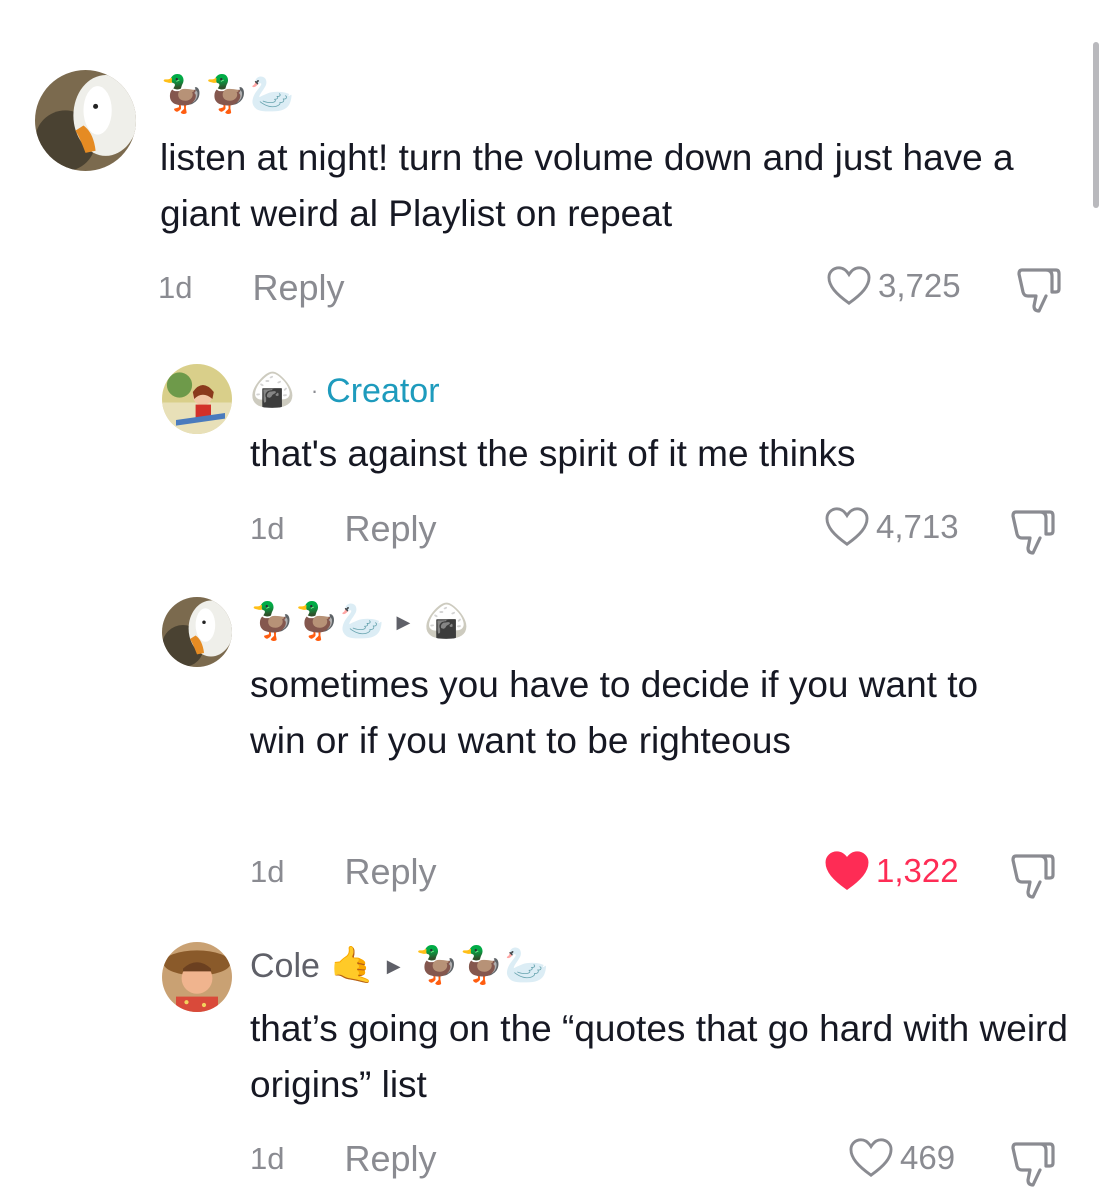 The width and height of the screenshot is (1108, 1200). What do you see at coordinates (847, 870) in the screenshot?
I see `heart-filled-icon` at bounding box center [847, 870].